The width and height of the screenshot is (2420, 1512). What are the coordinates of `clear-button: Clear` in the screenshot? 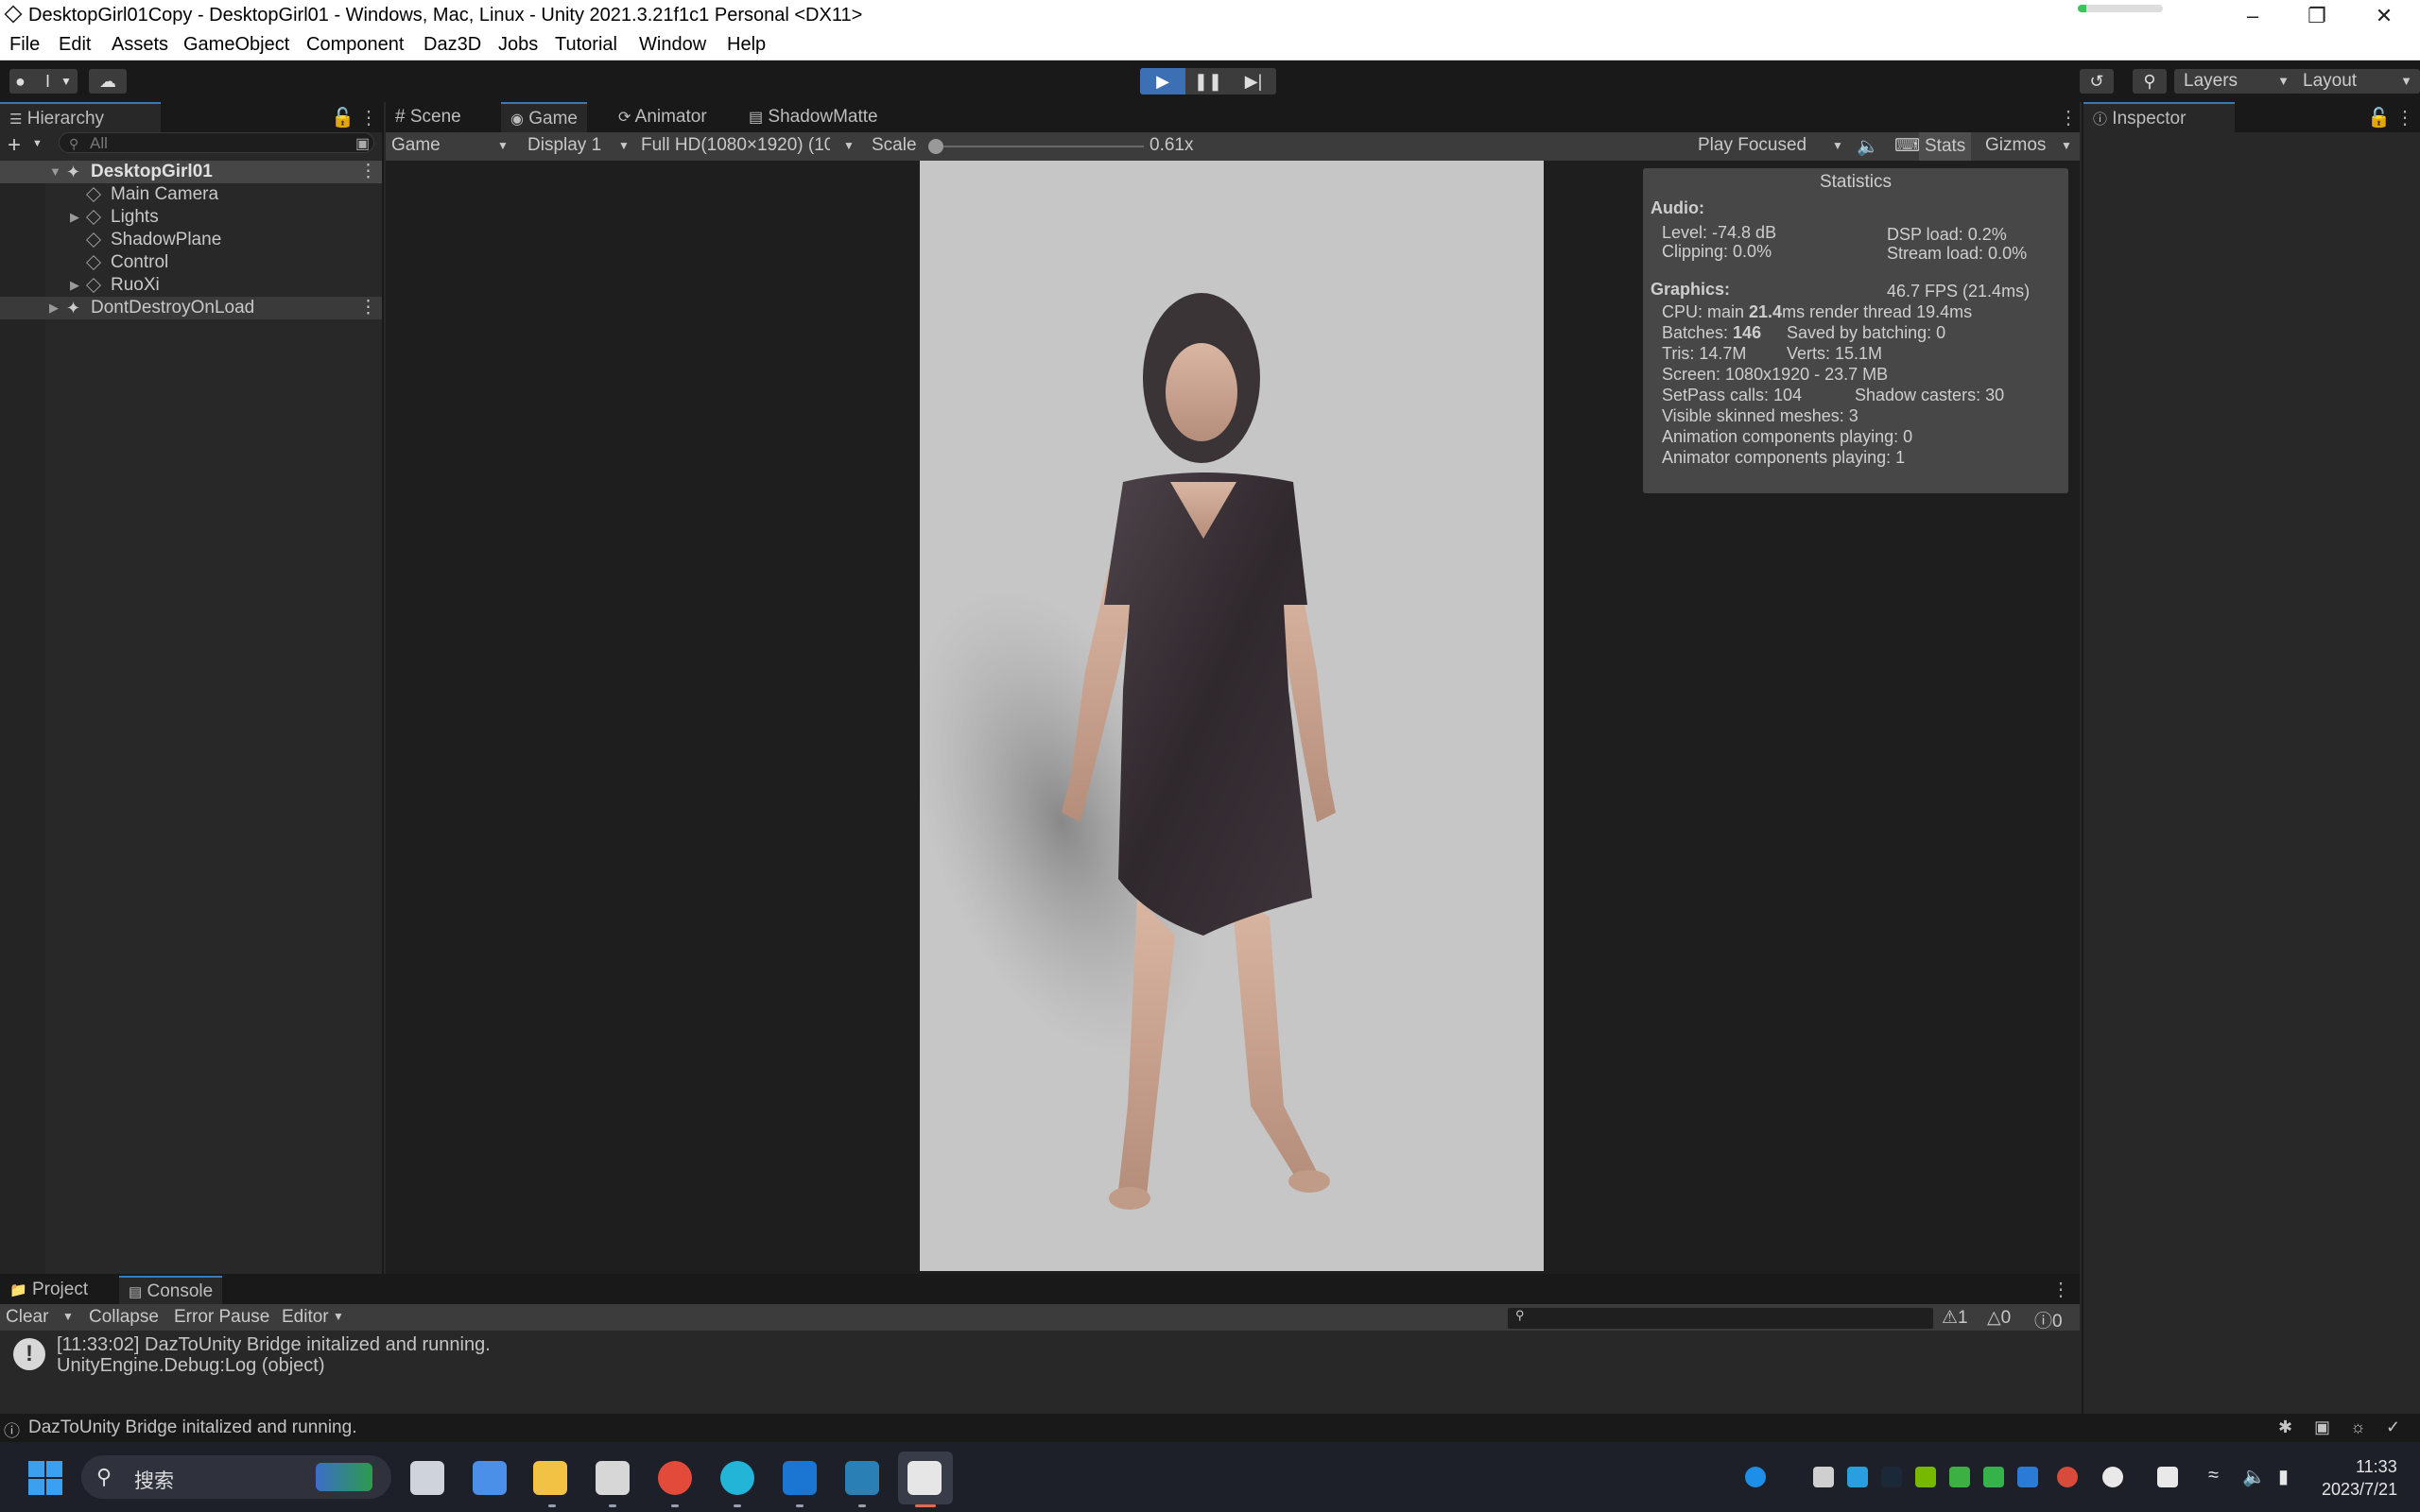 It's located at (27, 1317).